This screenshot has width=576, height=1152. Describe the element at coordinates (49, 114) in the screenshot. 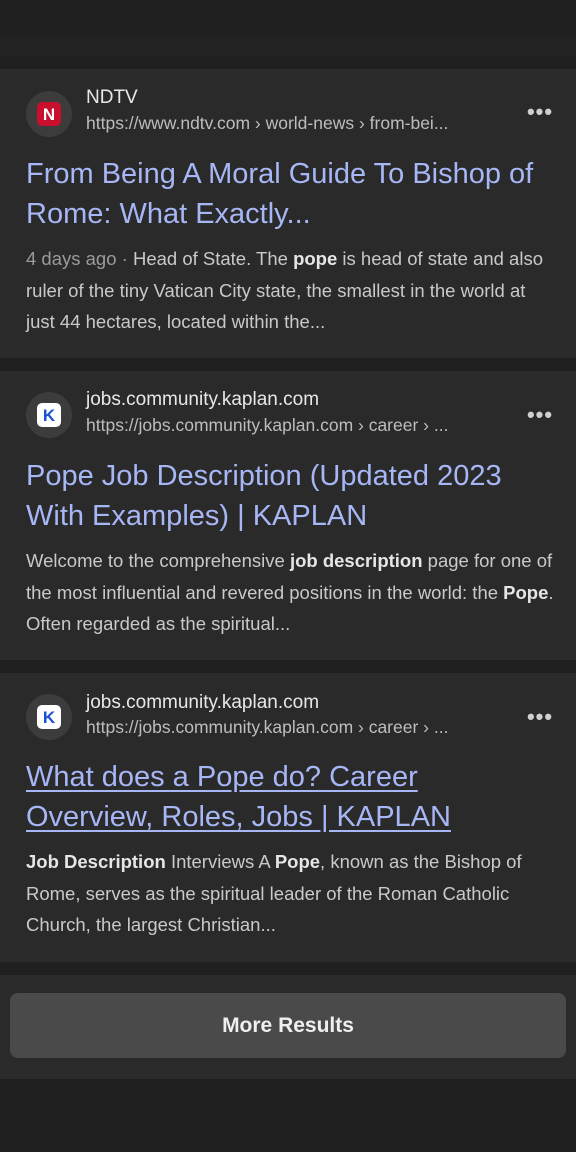

I see `ndtv-favicon-icon: N` at that location.